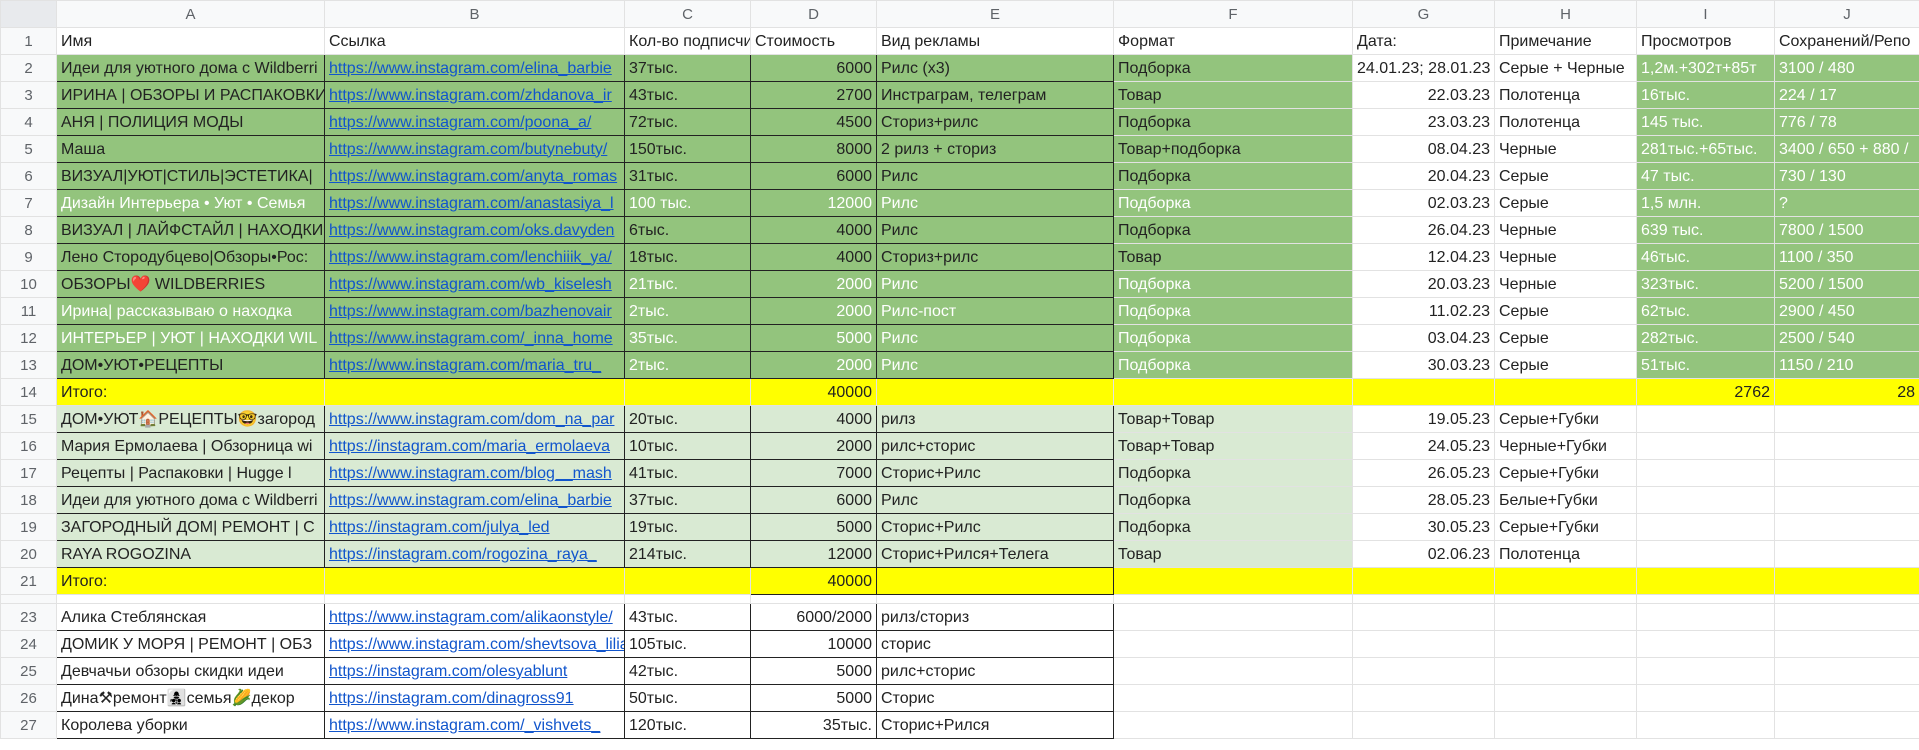  What do you see at coordinates (813, 122) in the screenshot?
I see `cost-cell: 4500` at bounding box center [813, 122].